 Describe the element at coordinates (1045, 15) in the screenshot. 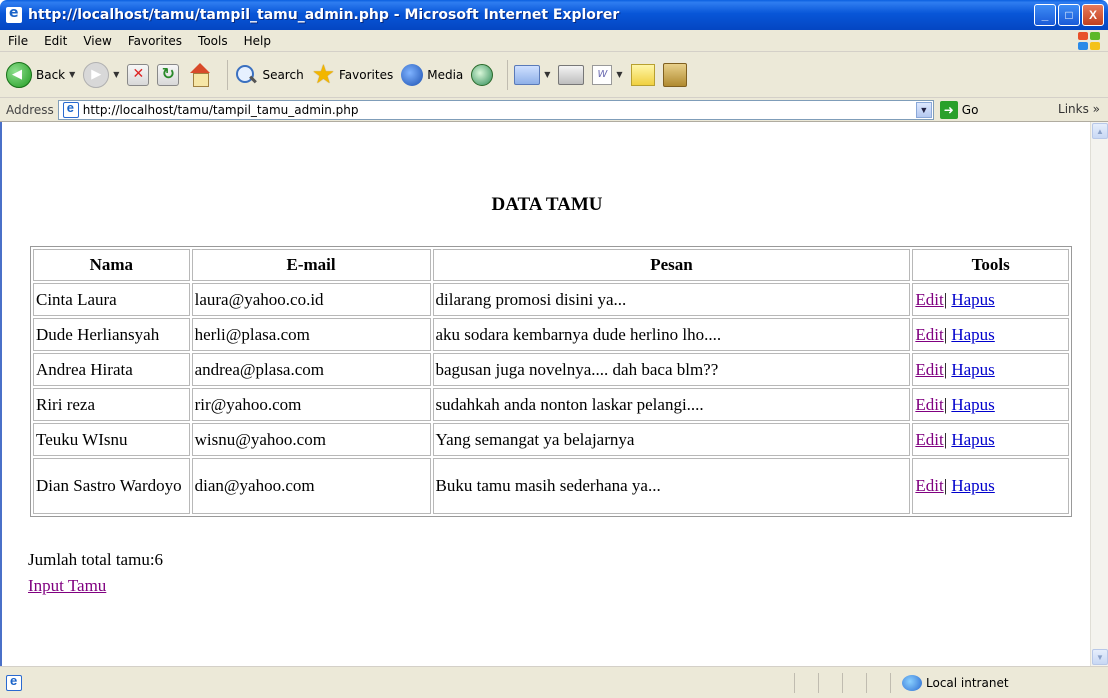

I see `minimize-button: _` at that location.